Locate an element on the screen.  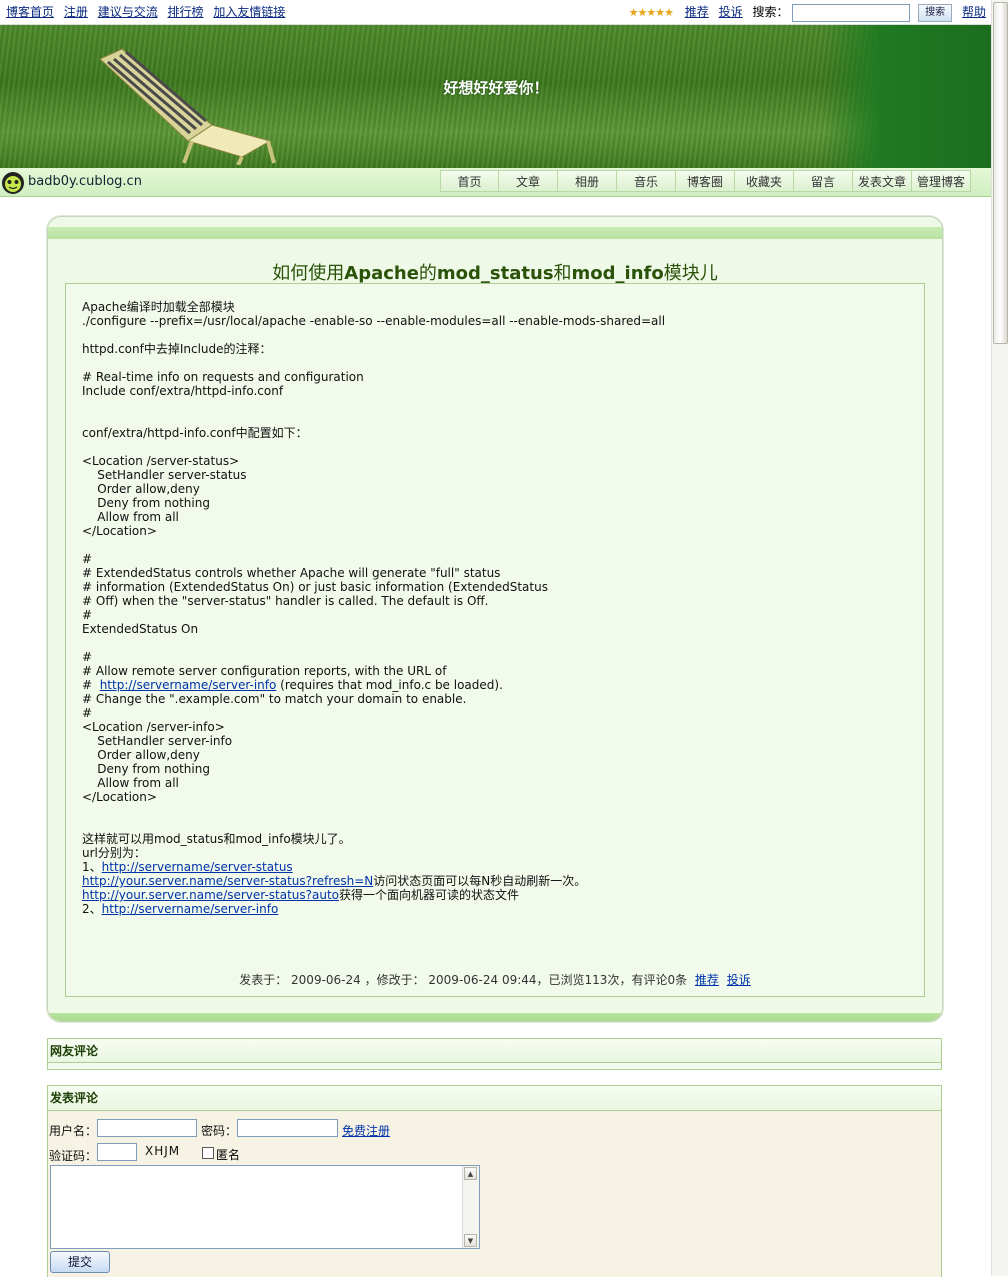
scroll-up-icon: ▲ is located at coordinates (470, 1173).